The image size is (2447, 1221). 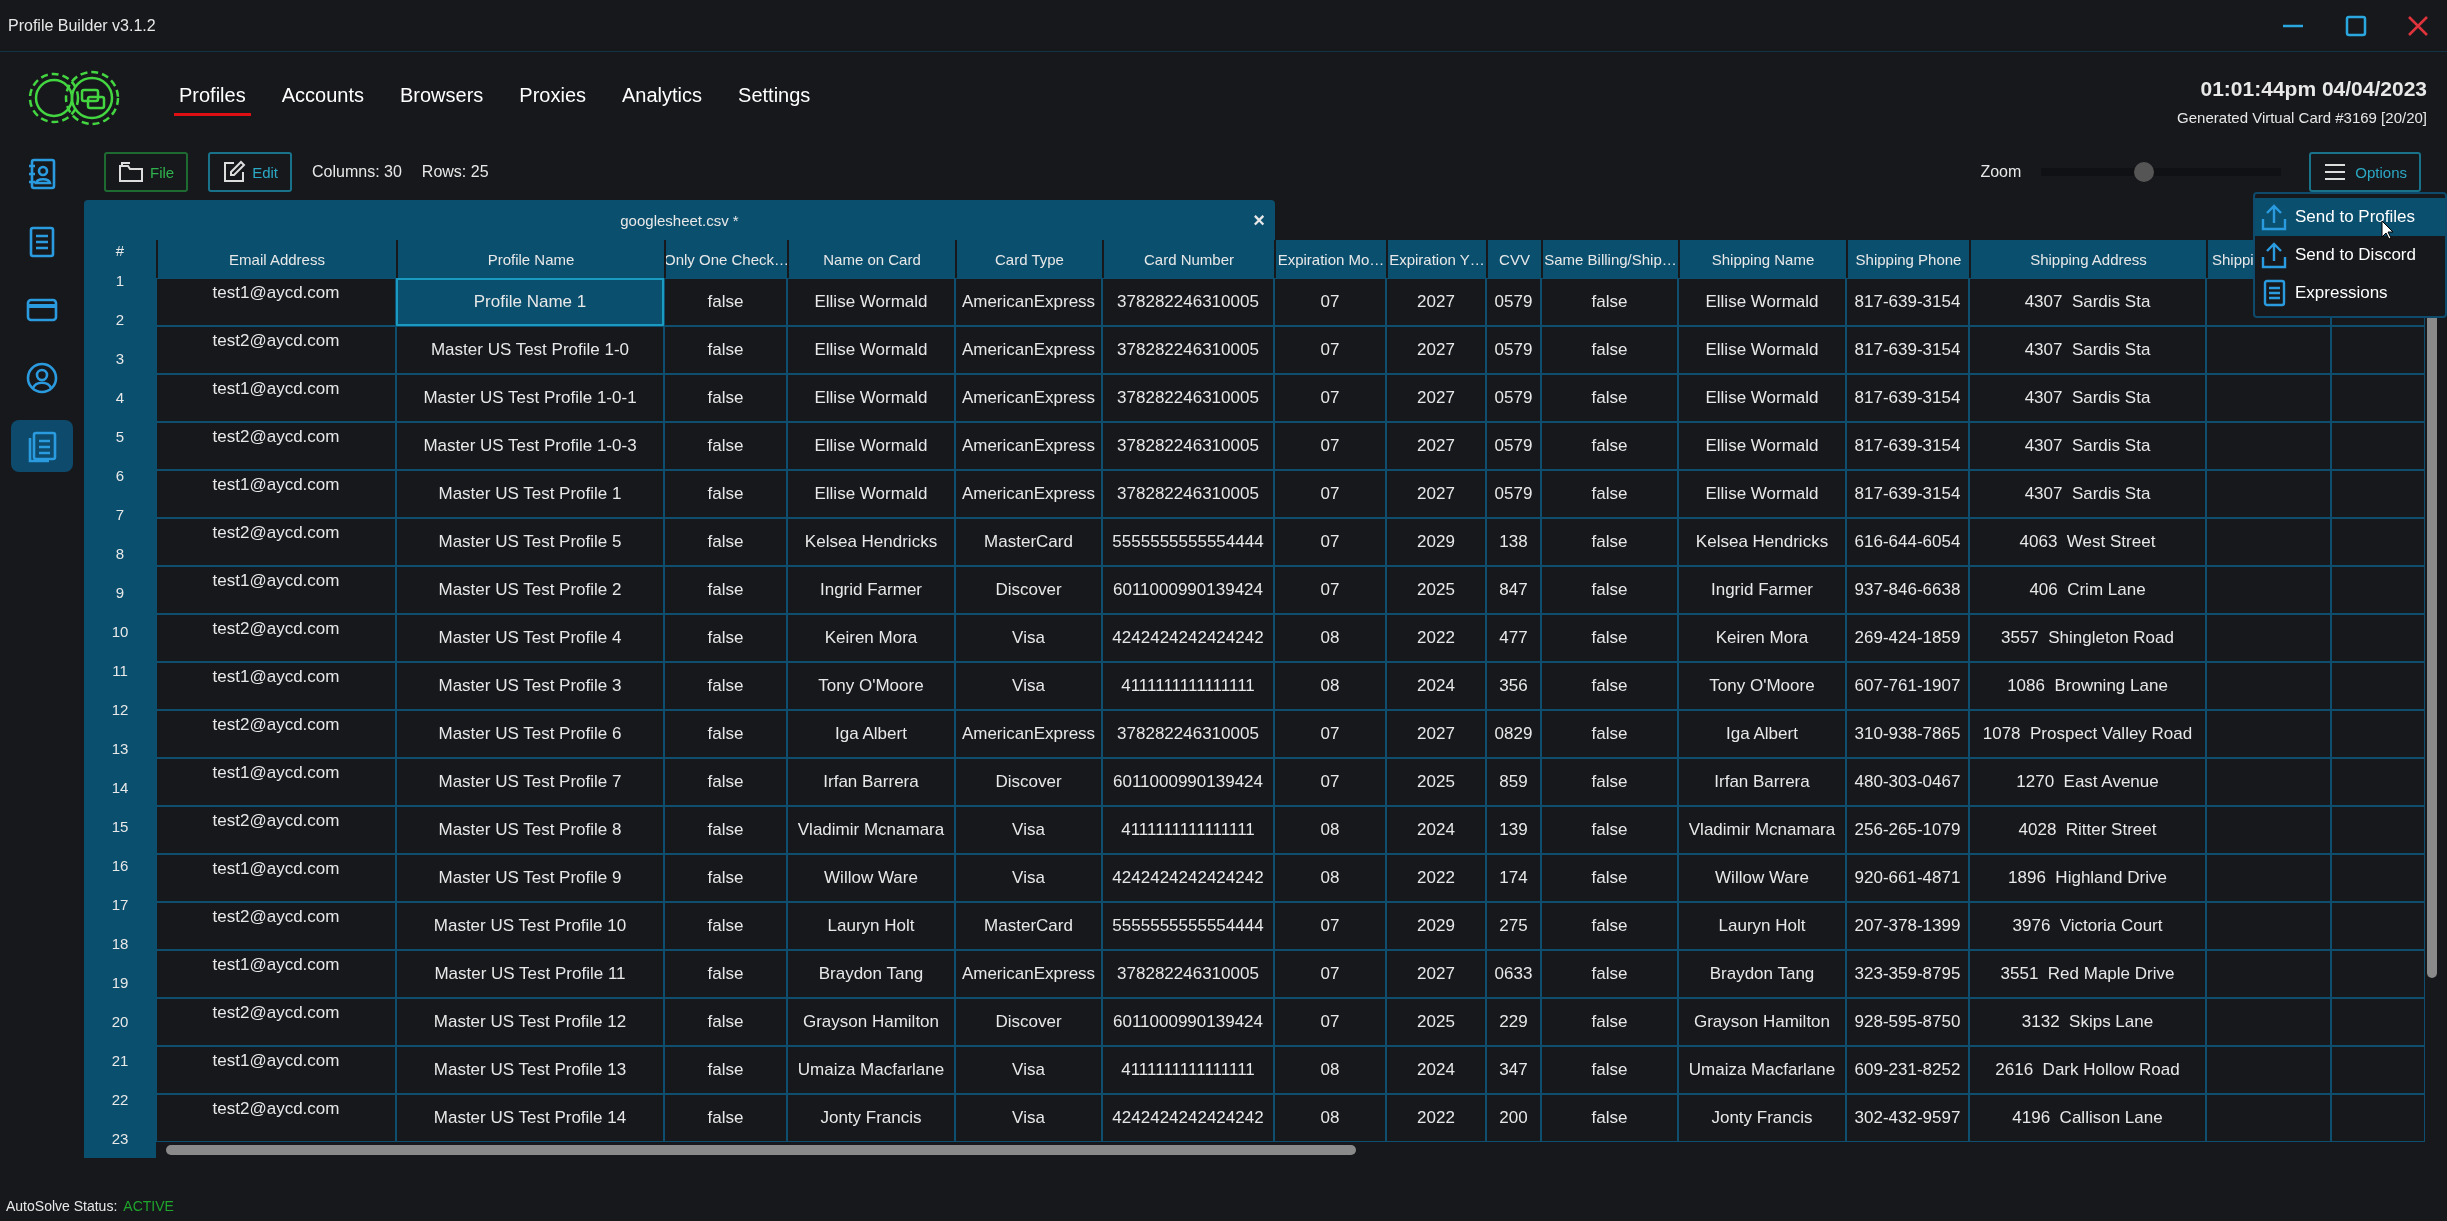 What do you see at coordinates (553, 98) in the screenshot?
I see `nav-tab: Proxies` at bounding box center [553, 98].